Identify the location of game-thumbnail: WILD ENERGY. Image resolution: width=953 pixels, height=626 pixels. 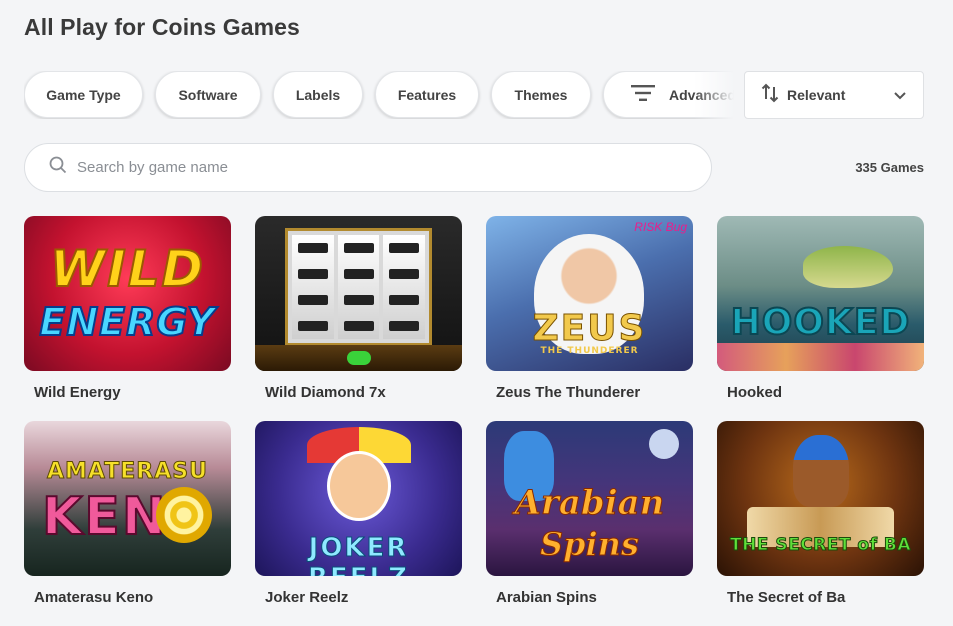
(127, 293).